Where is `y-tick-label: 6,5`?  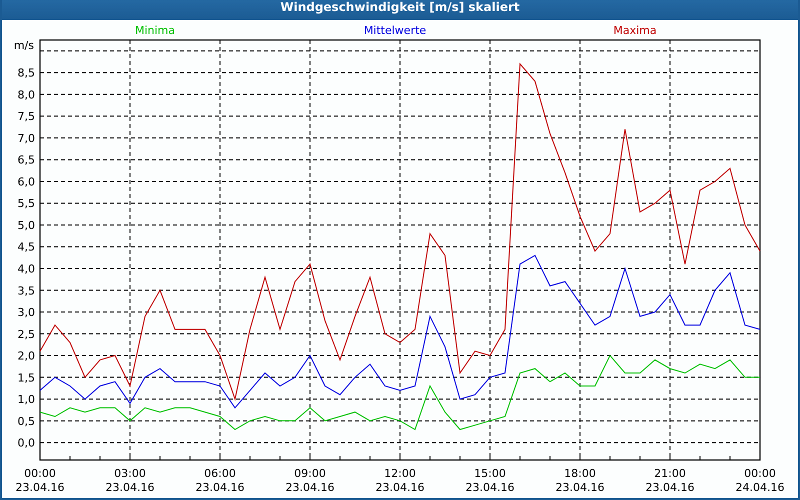
y-tick-label: 6,5 is located at coordinates (26, 160).